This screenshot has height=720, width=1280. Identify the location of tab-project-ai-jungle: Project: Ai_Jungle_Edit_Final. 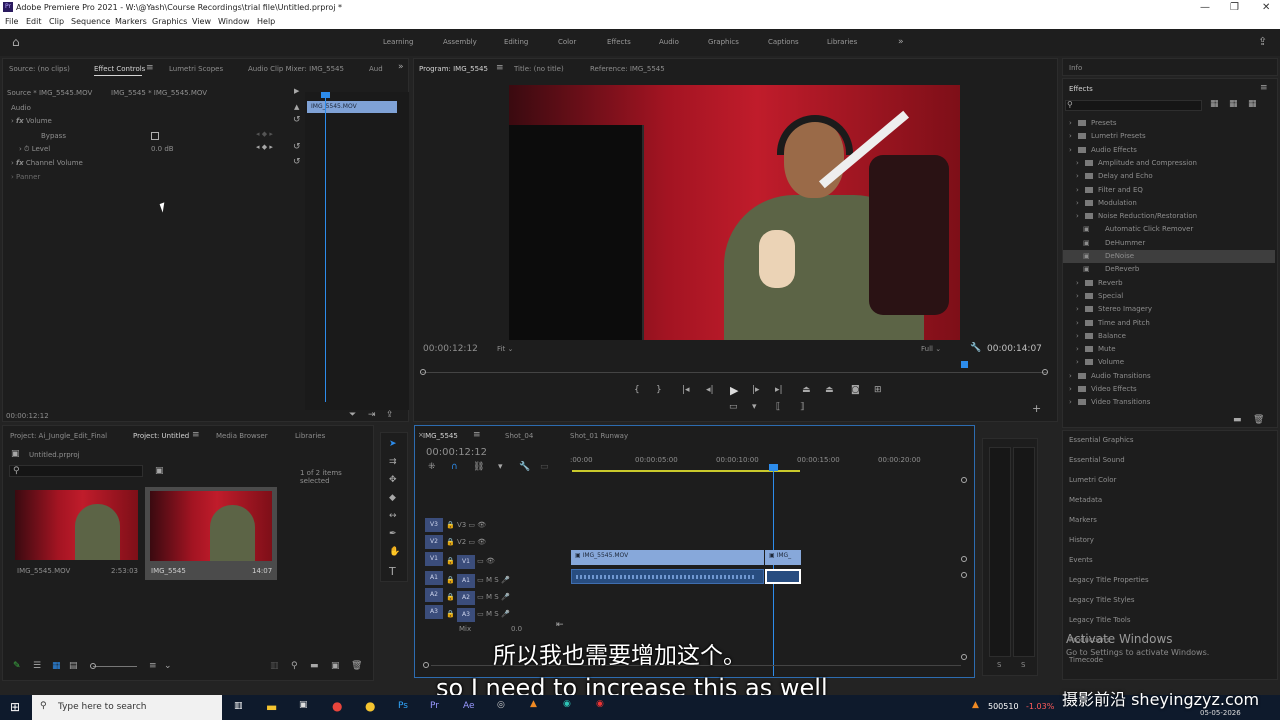
(58, 436).